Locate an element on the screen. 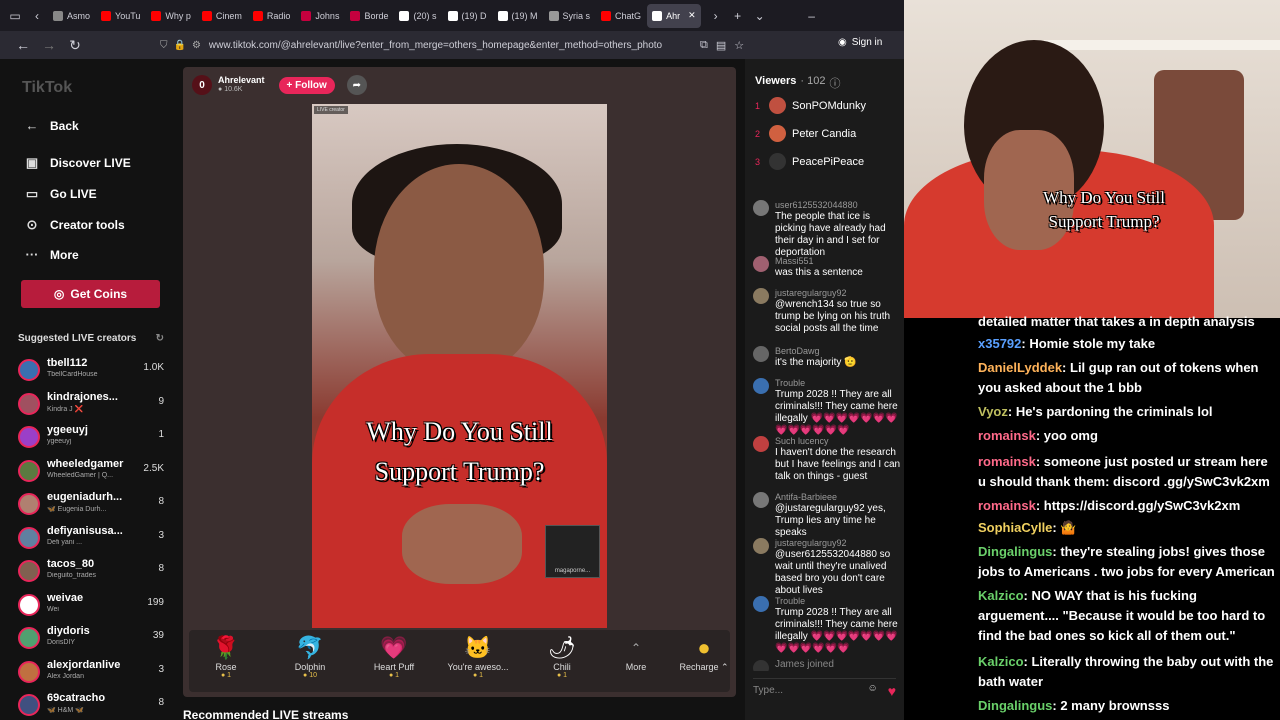  suggested-creator: tacos_80 Dieguito_trades 8 is located at coordinates (91, 571).